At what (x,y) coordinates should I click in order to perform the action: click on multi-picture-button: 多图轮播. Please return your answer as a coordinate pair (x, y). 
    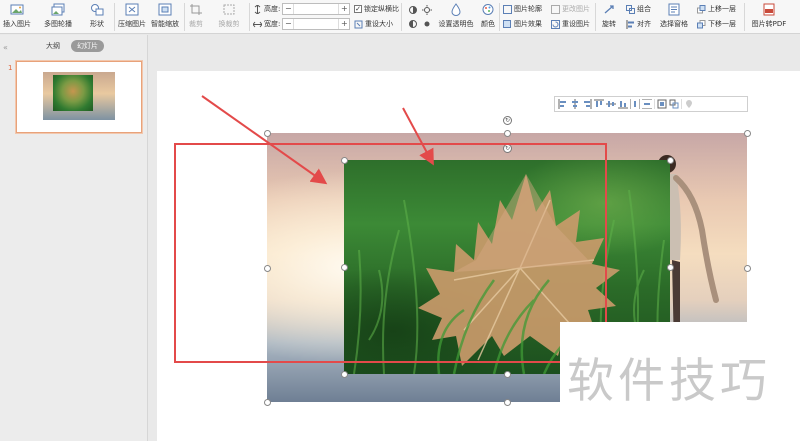
    Looking at the image, I should click on (58, 17).